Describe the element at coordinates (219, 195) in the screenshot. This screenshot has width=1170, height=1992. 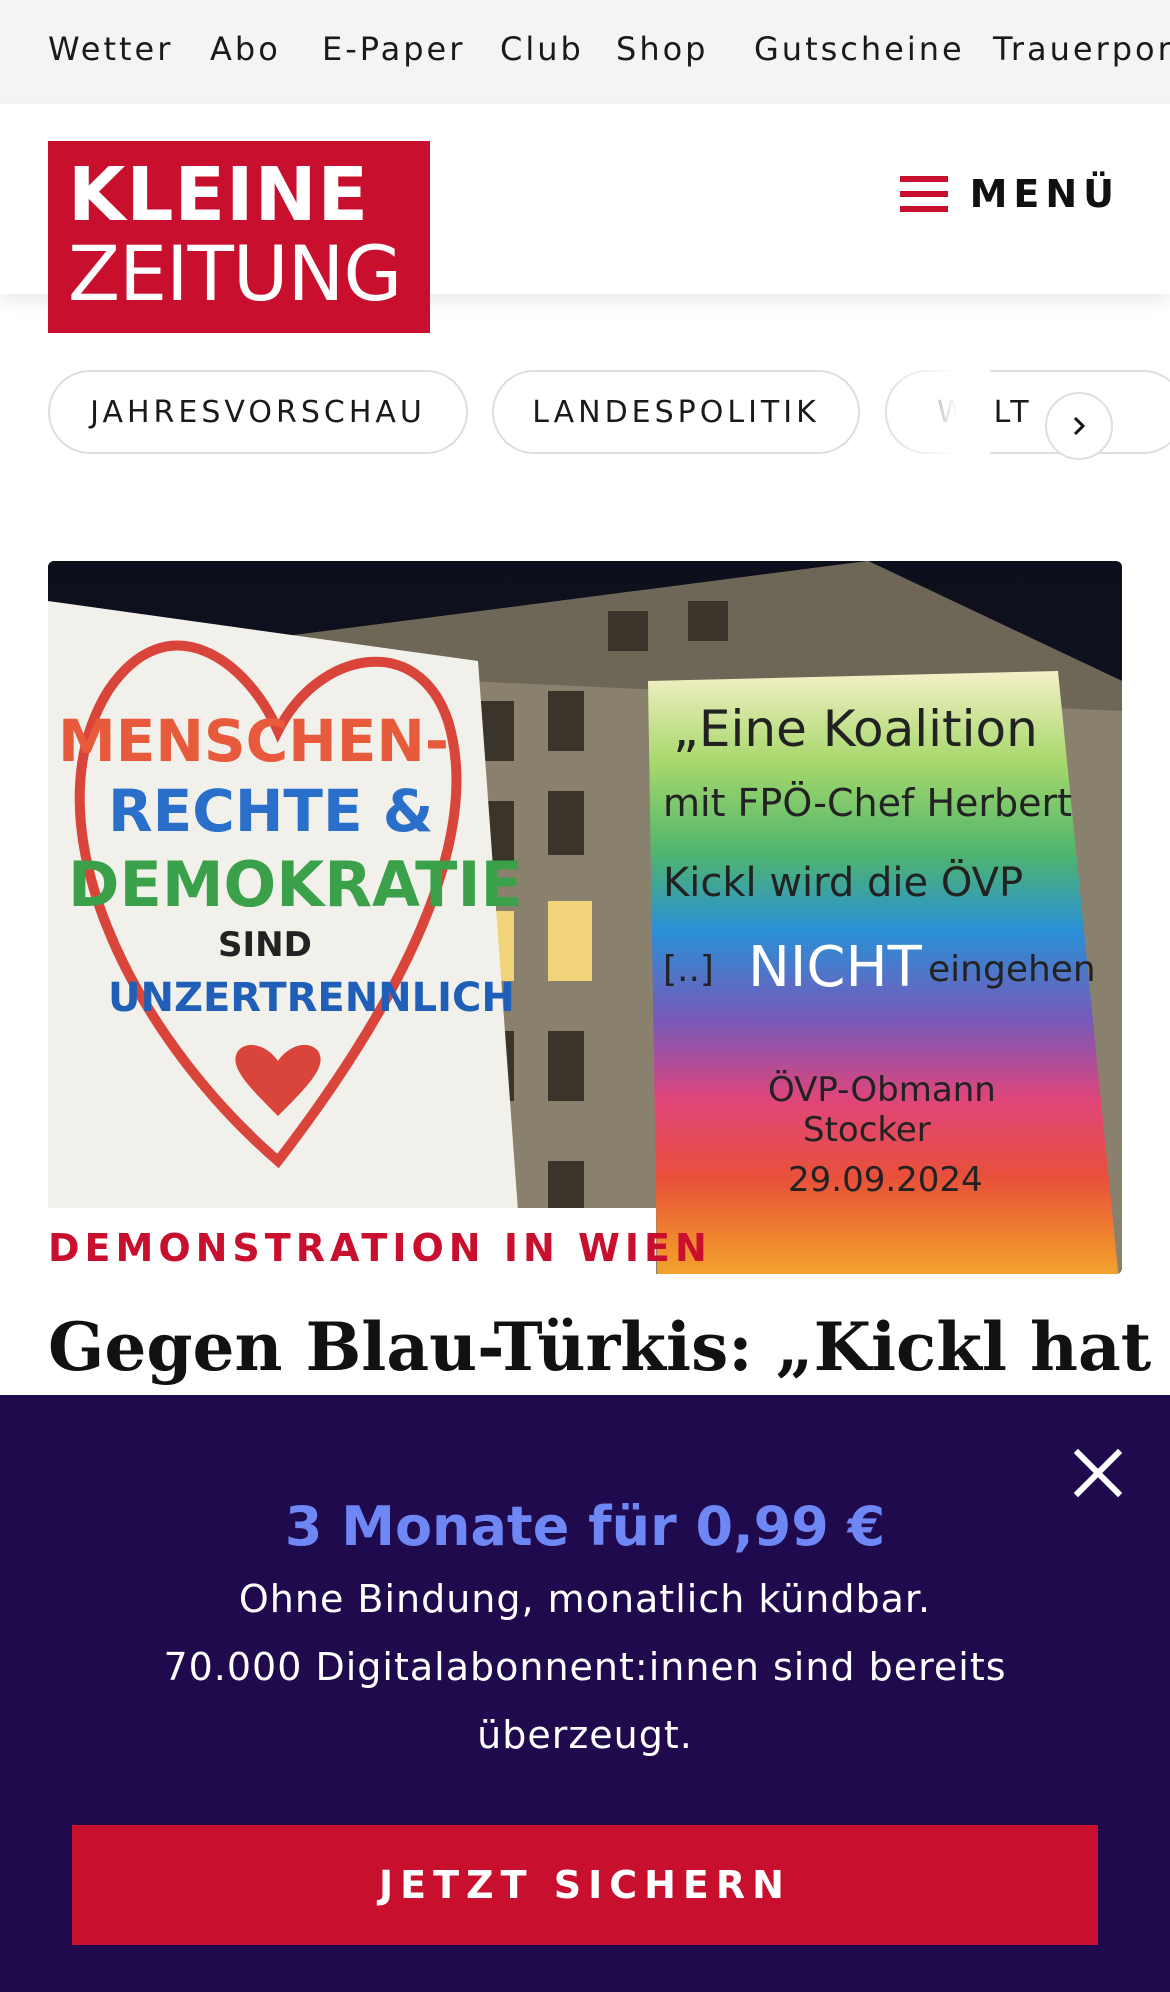
I see `logo-text-kleine: KLEINE` at that location.